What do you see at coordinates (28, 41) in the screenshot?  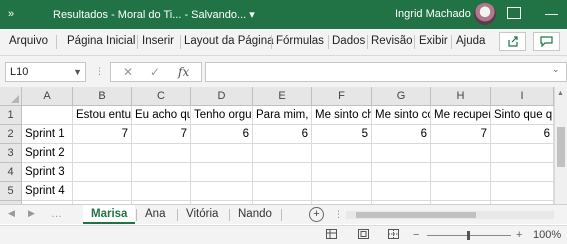 I see `tab-arquivo: Arquivo` at bounding box center [28, 41].